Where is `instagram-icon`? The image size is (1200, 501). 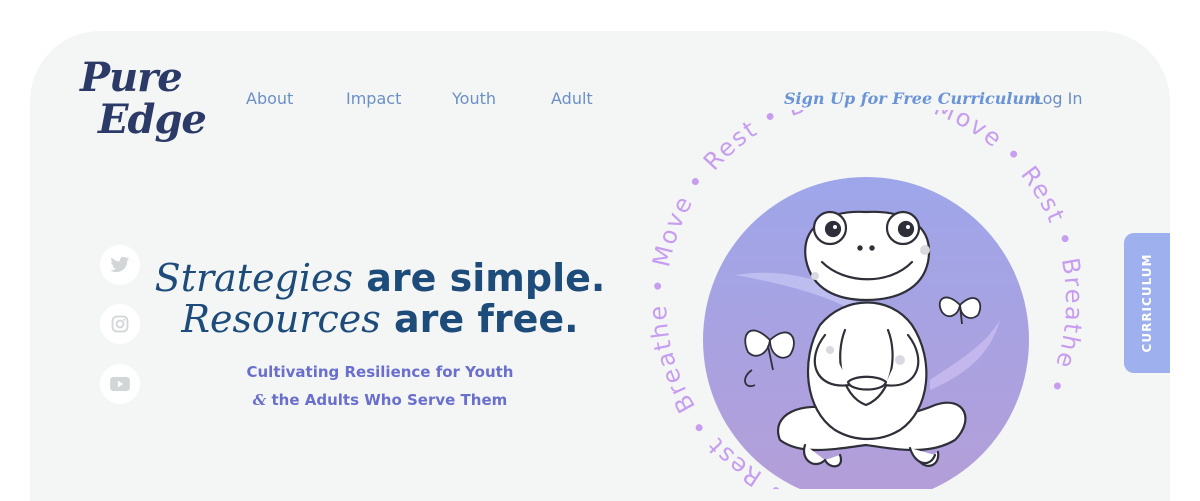 instagram-icon is located at coordinates (120, 324).